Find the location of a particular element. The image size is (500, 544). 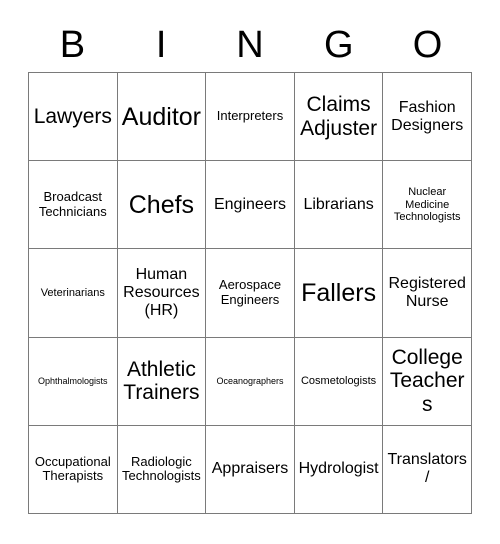

bingo-cell-label: Broadcast Technicians is located at coordinates (72, 204).